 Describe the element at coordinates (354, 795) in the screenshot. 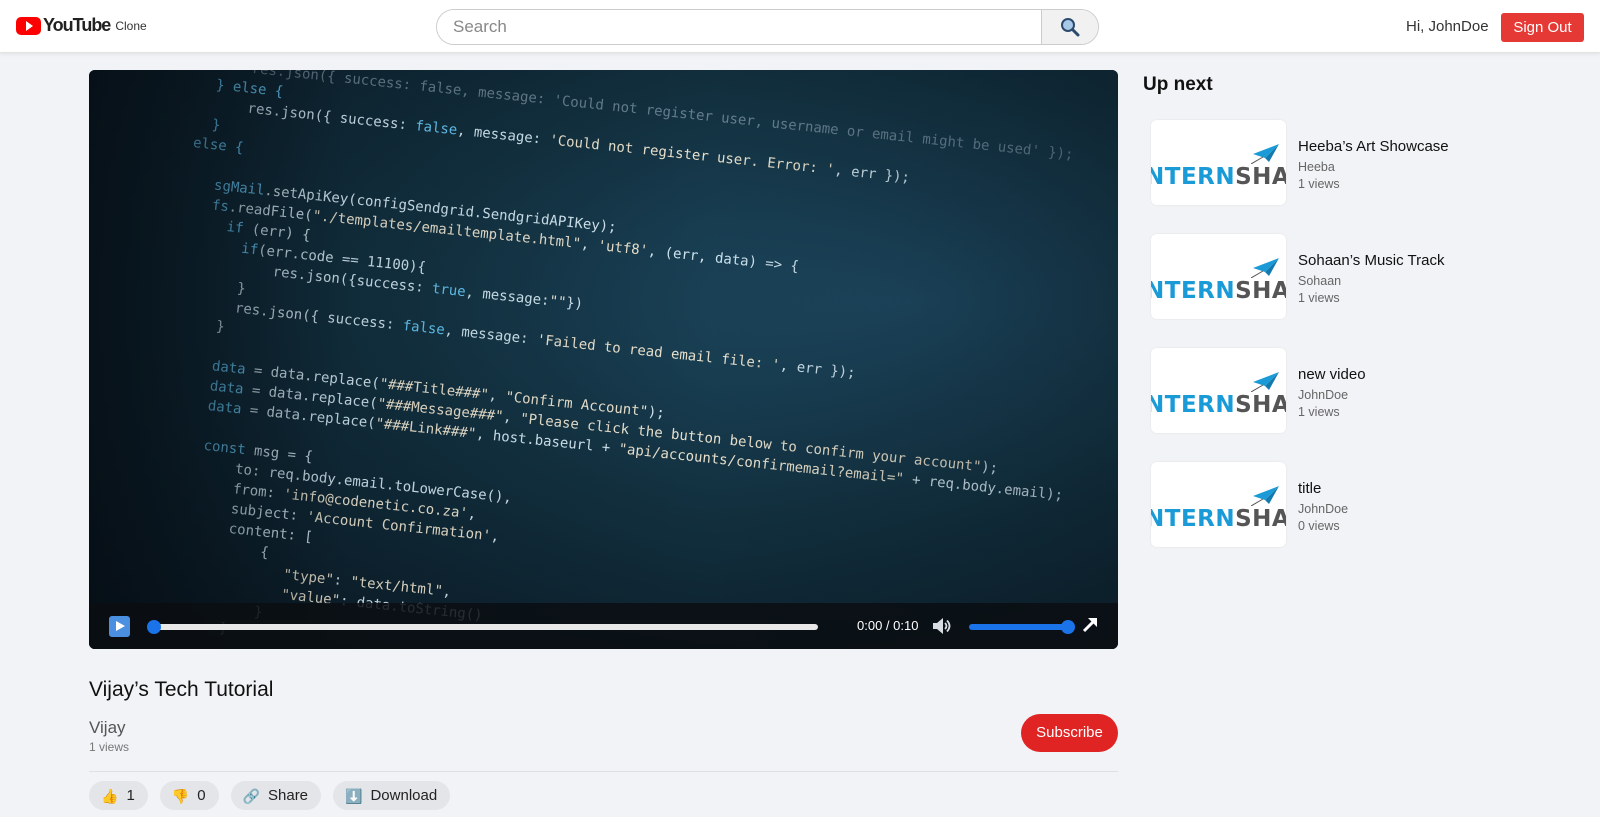

I see `download-icon: ⬇️` at that location.